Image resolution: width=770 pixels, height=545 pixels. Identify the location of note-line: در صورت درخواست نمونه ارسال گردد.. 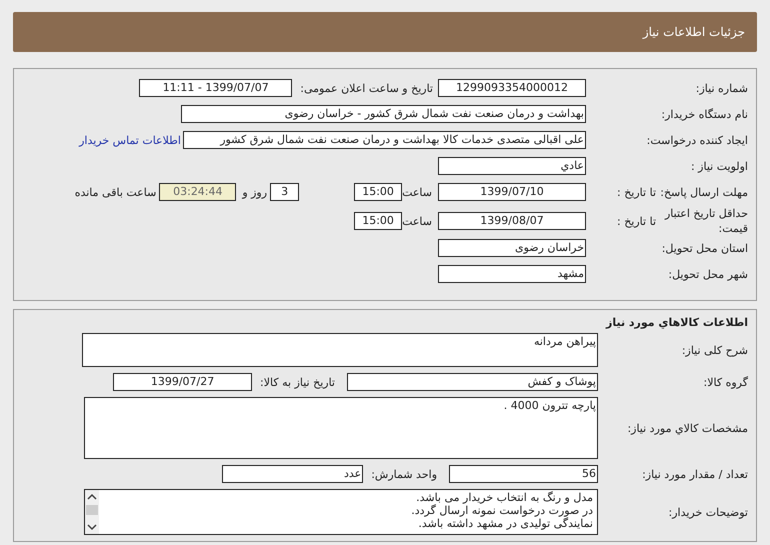
(501, 510).